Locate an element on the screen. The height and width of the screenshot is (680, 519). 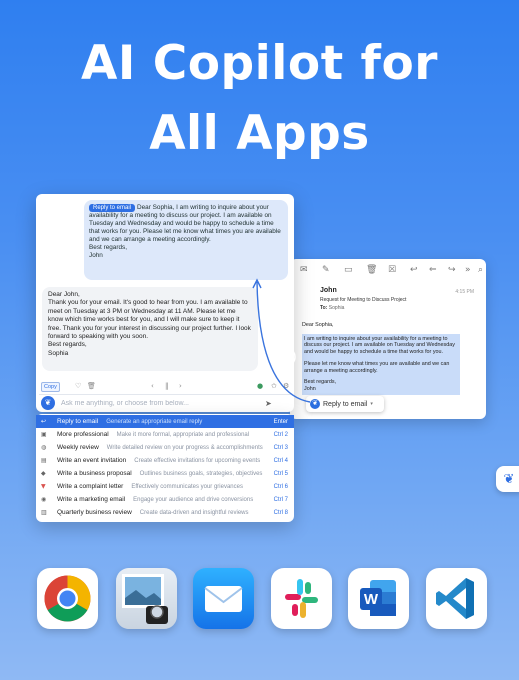
side-launcher-feather-icon: ❦ is located at coordinates (507, 479).